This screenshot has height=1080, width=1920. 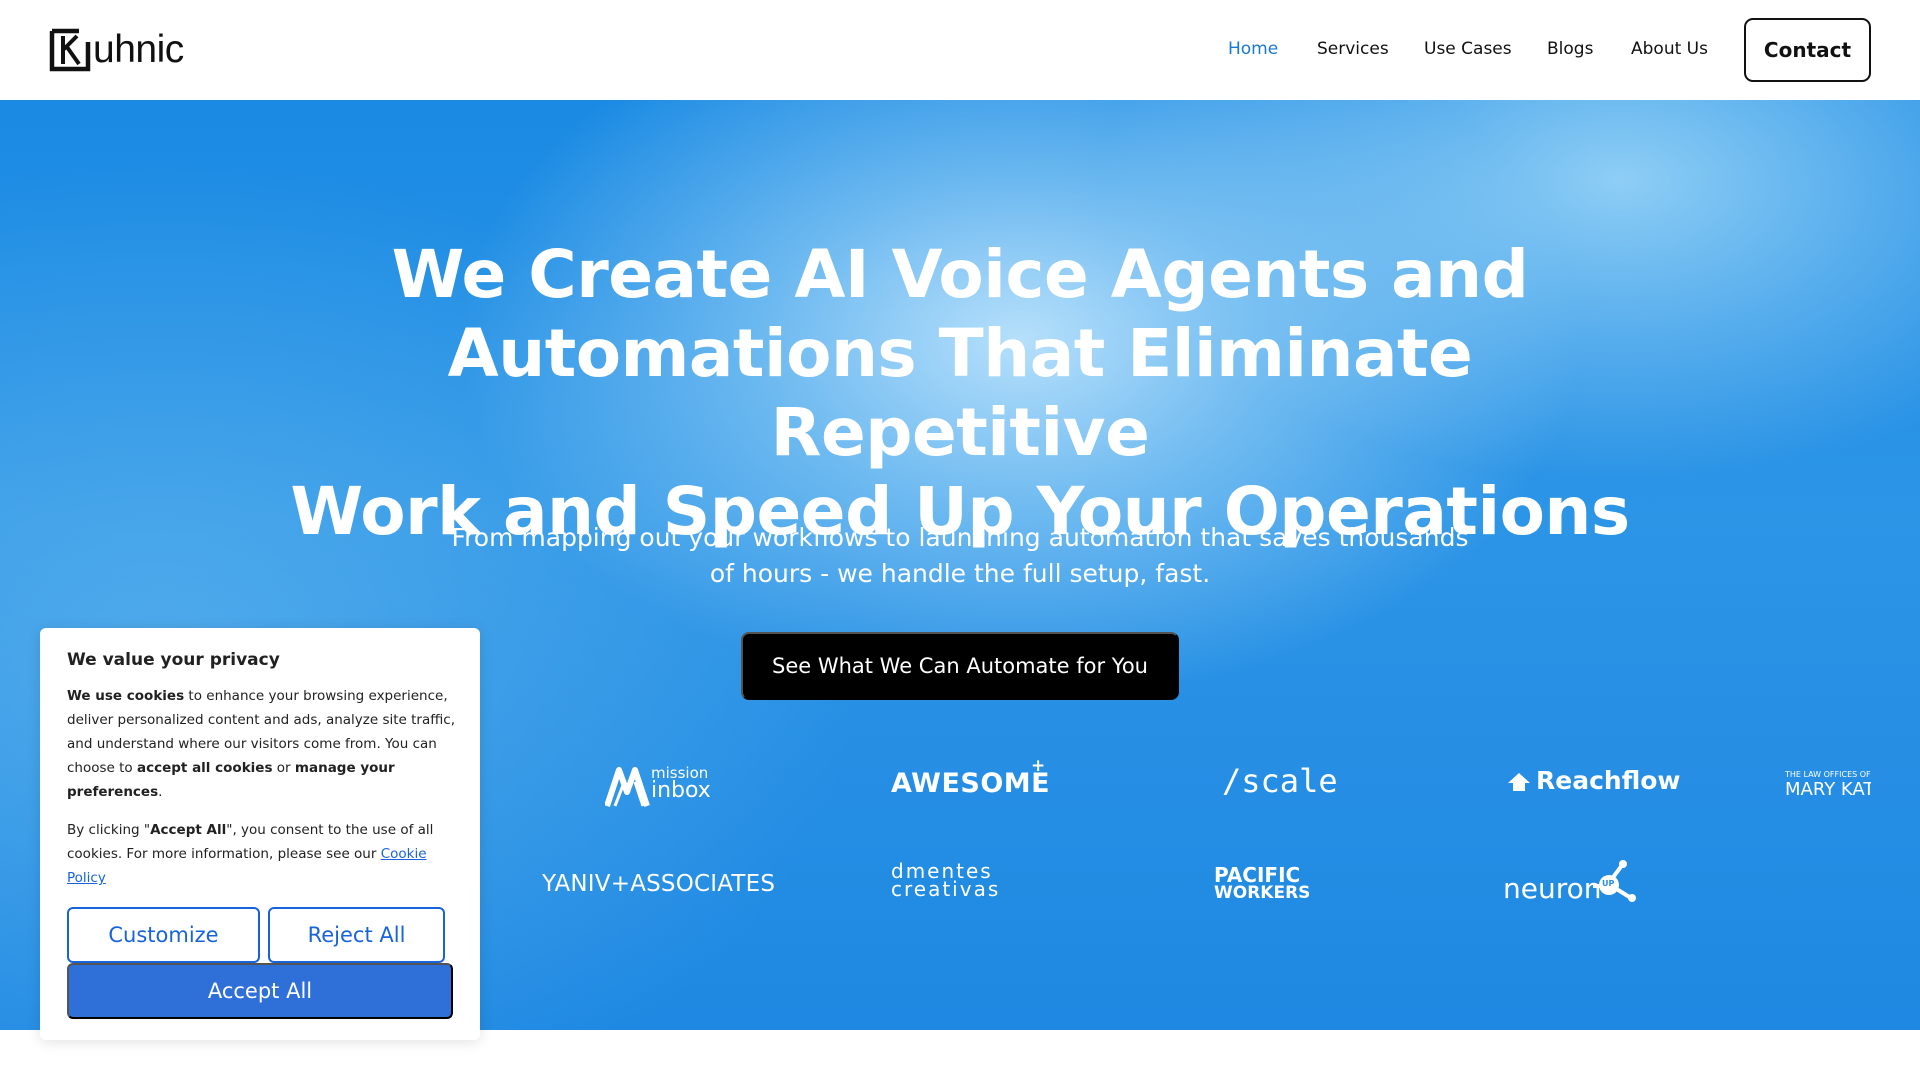 I want to click on mary-kati-big: MARY KATI, so click(x=1828, y=789).